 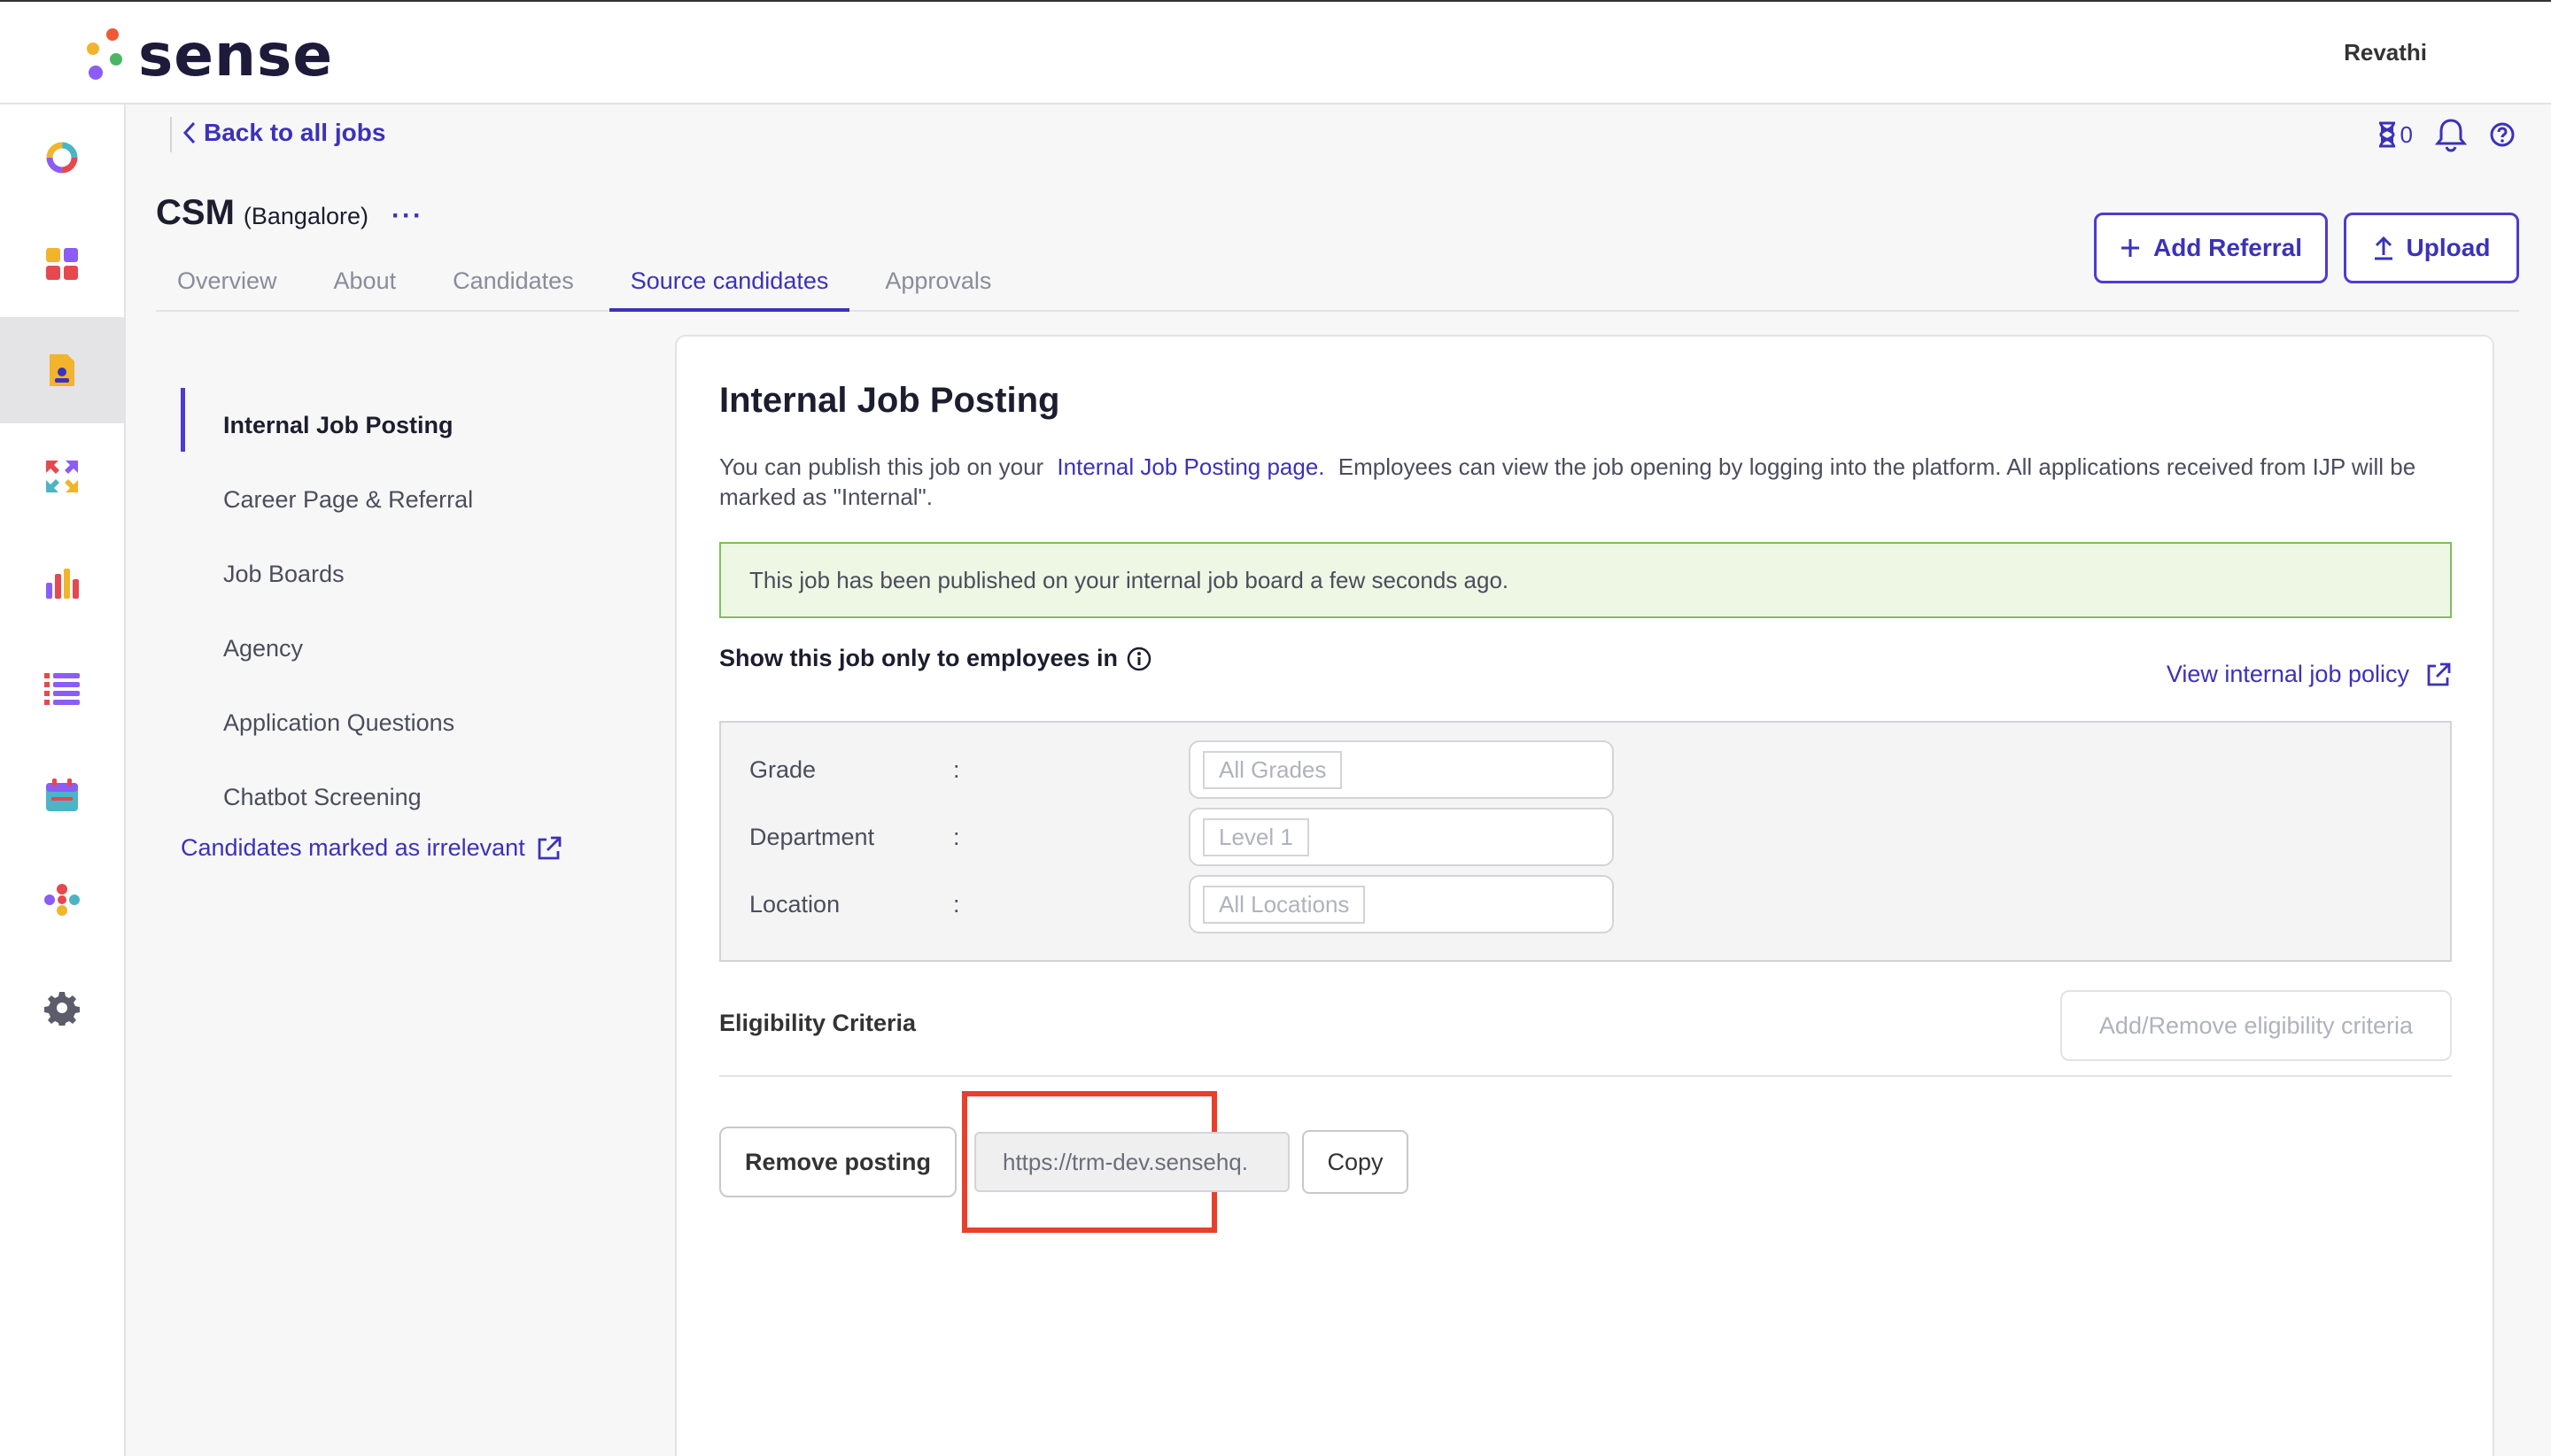 I want to click on back-link-label: Back to all jobs, so click(x=295, y=132).